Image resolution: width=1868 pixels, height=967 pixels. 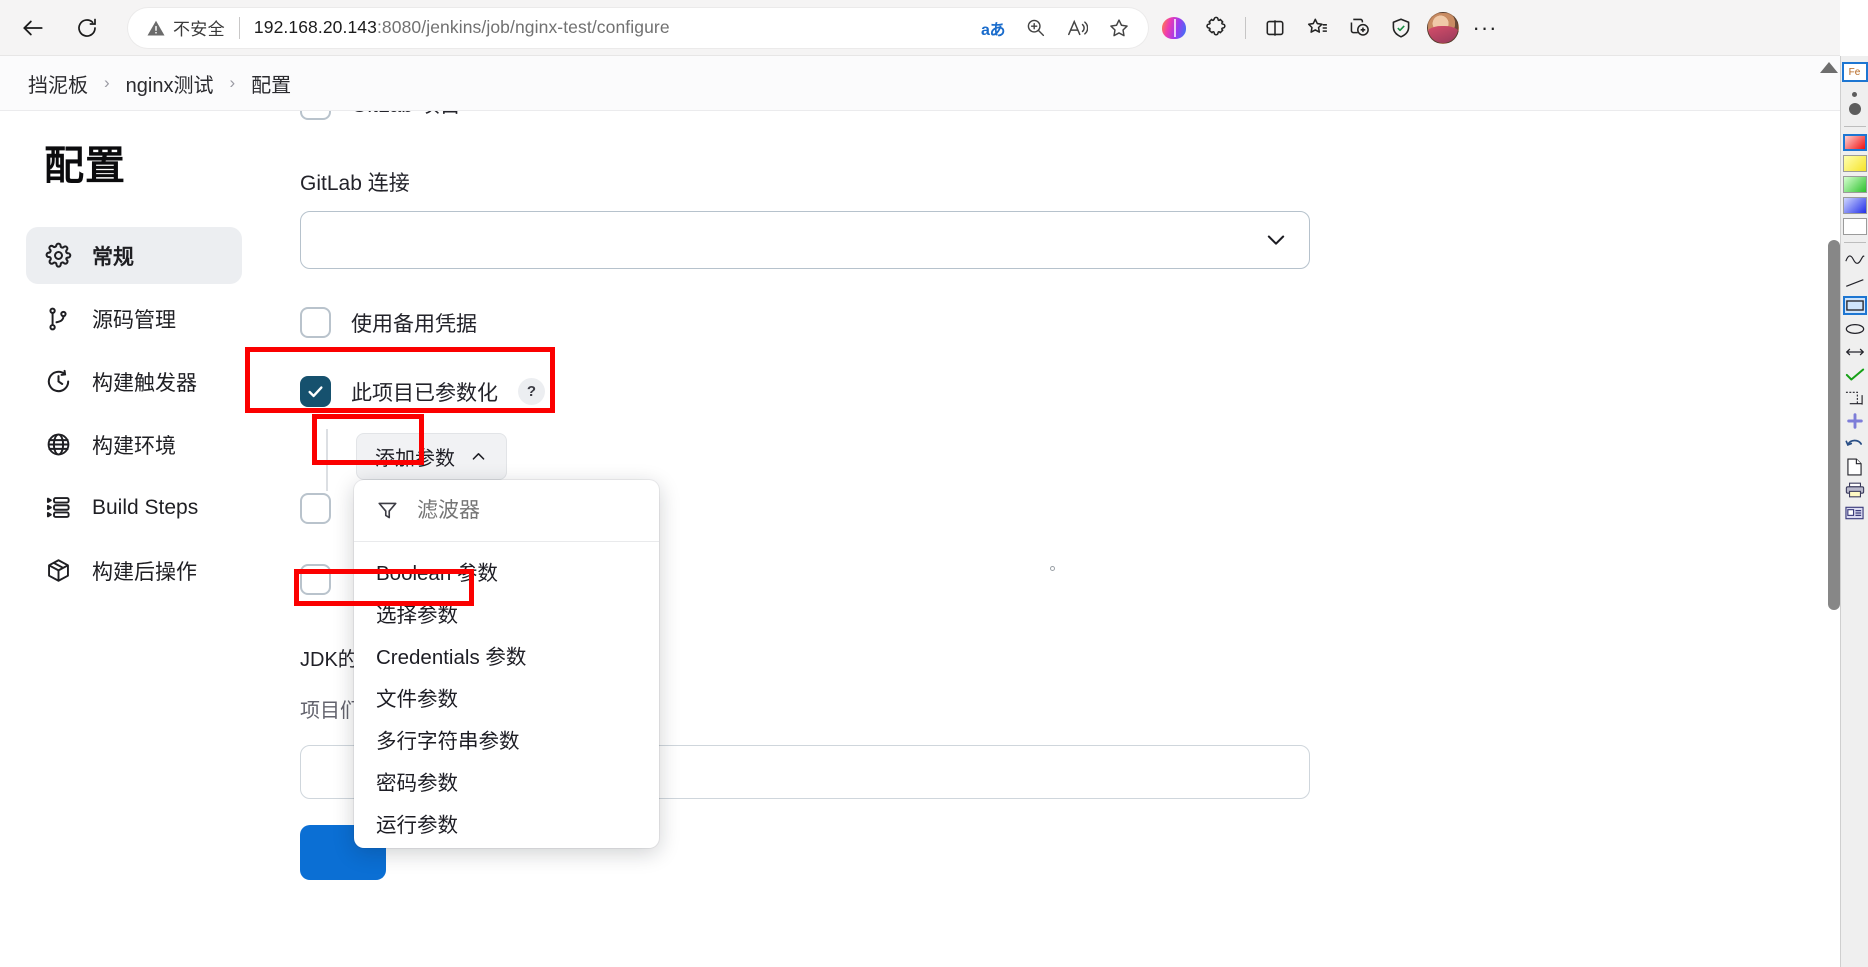 What do you see at coordinates (131, 539) in the screenshot?
I see `config-sidebar: 配置 常规 源码管理 构建触发器 构建环境 Build Steps 构建后操作` at bounding box center [131, 539].